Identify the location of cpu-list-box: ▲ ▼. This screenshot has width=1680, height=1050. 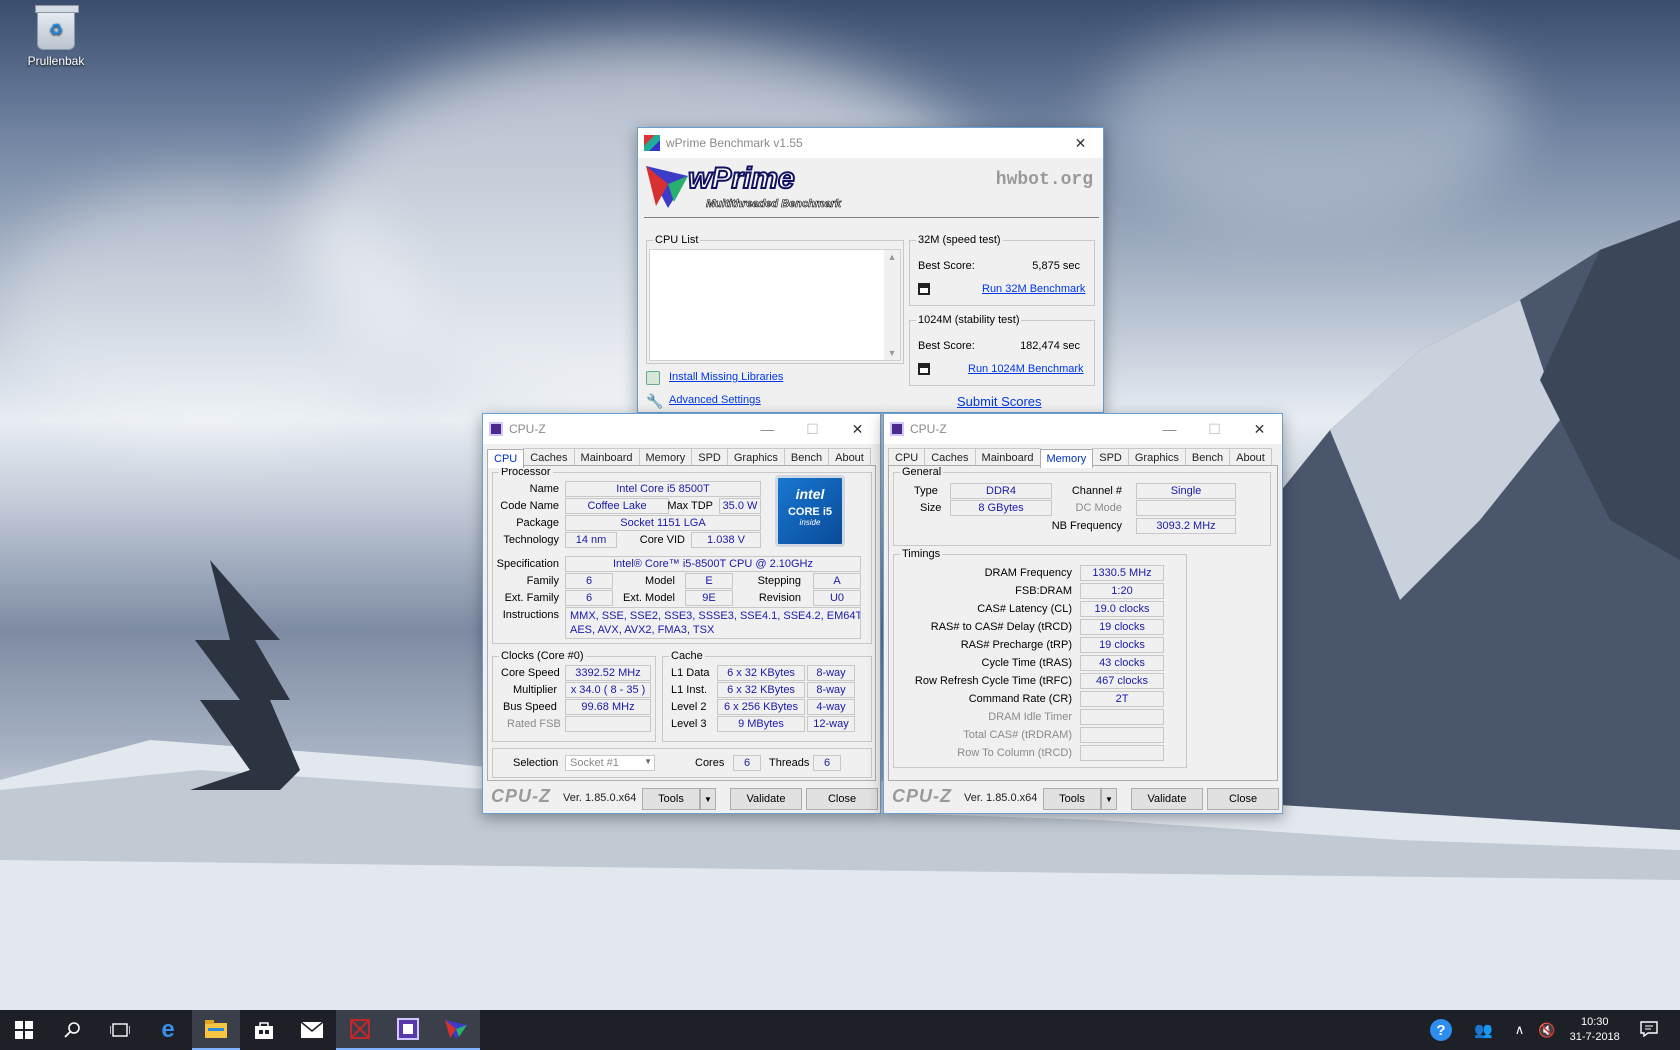
(775, 305).